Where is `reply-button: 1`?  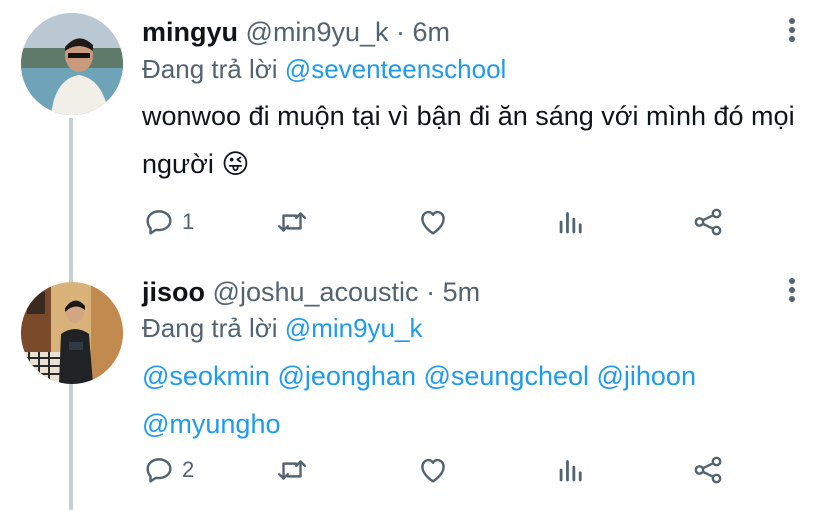 reply-button: 1 is located at coordinates (168, 222).